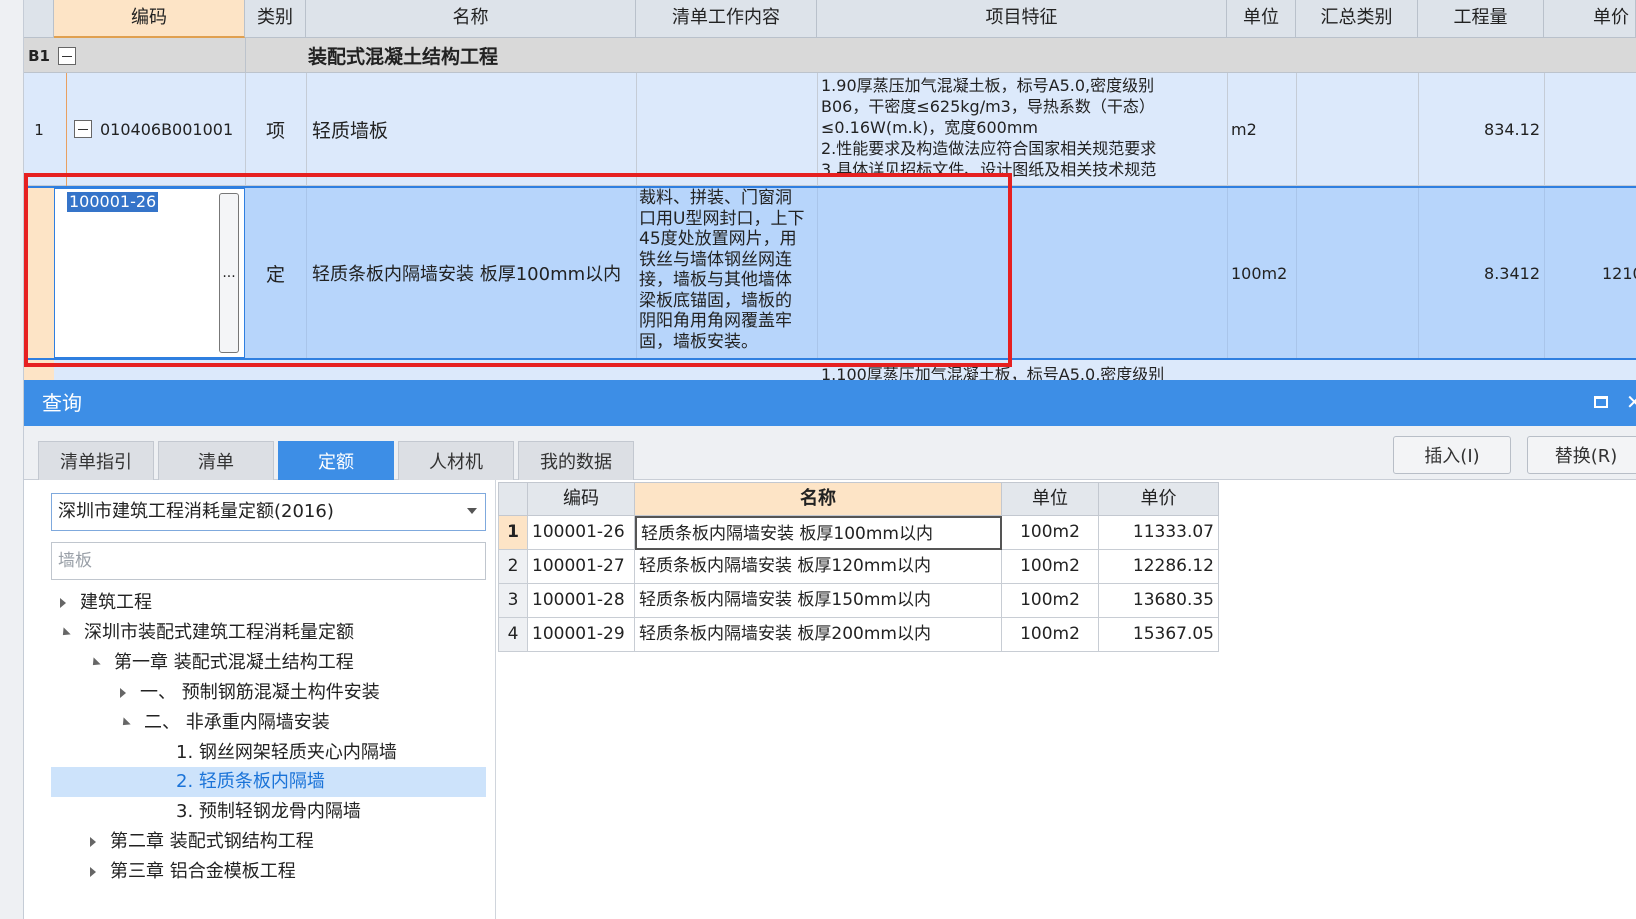 This screenshot has width=1636, height=919. I want to click on tree-item-prefab-quota: 深圳市装配式建筑工程消耗量定额, so click(206, 633).